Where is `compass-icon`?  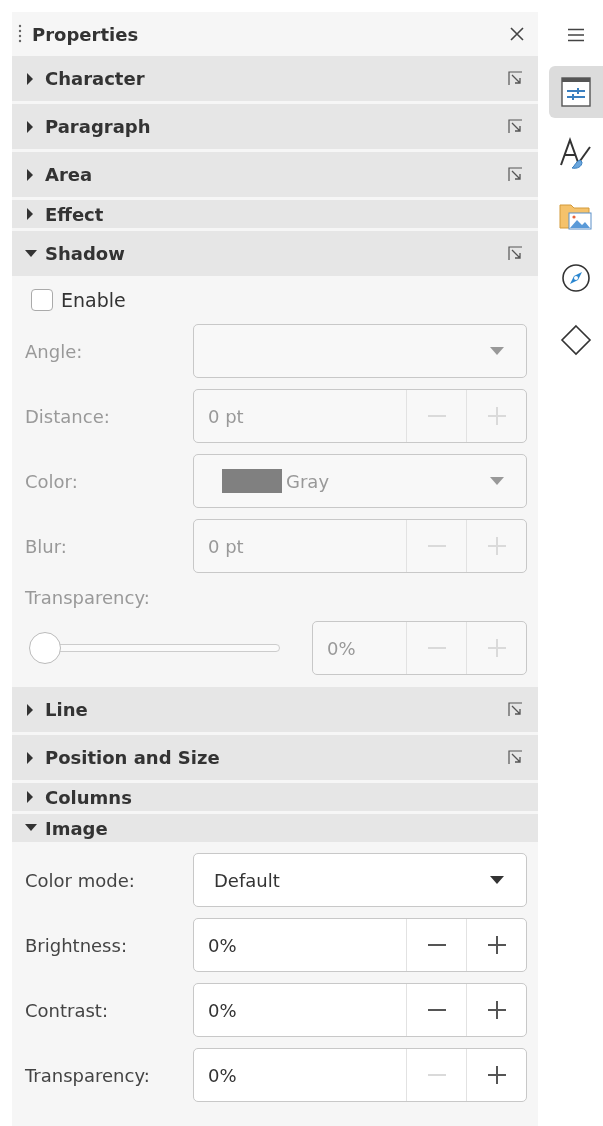 compass-icon is located at coordinates (576, 278).